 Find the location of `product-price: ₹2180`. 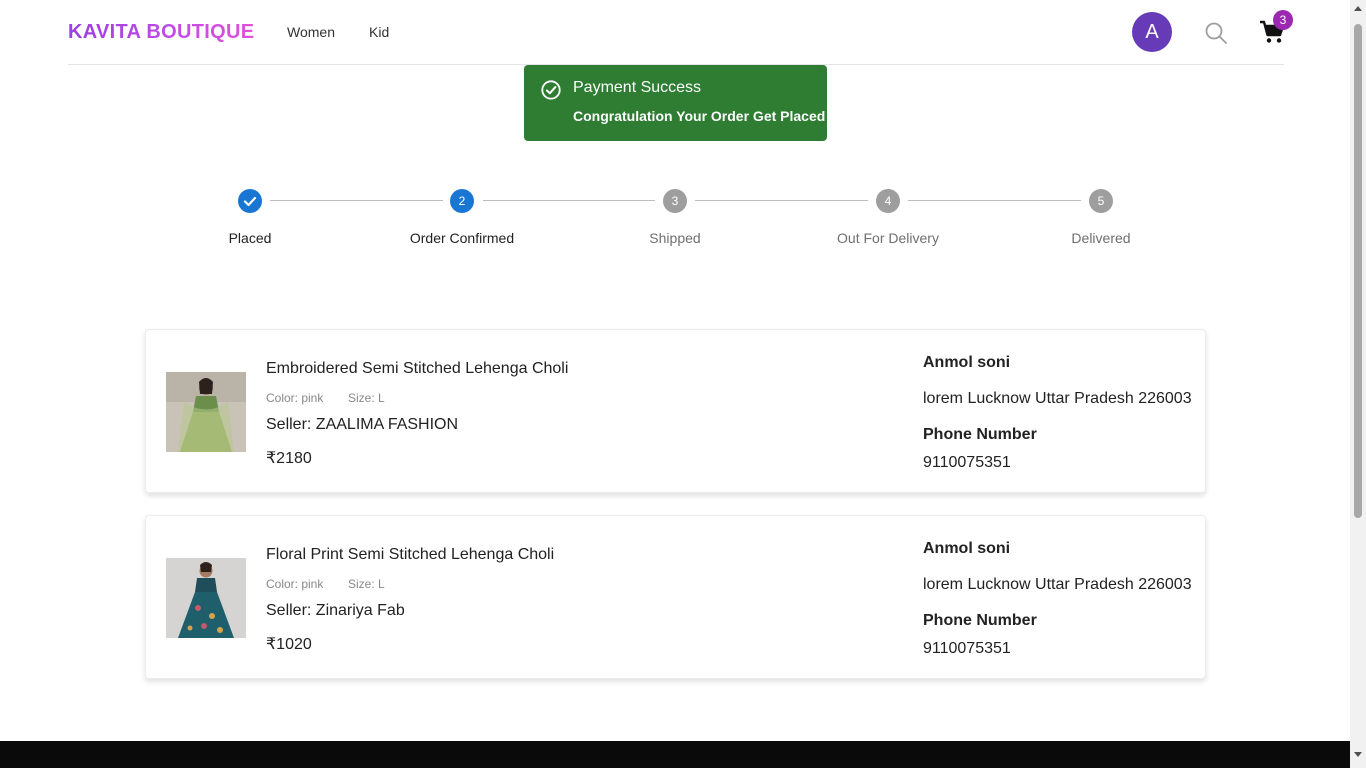

product-price: ₹2180 is located at coordinates (289, 458).